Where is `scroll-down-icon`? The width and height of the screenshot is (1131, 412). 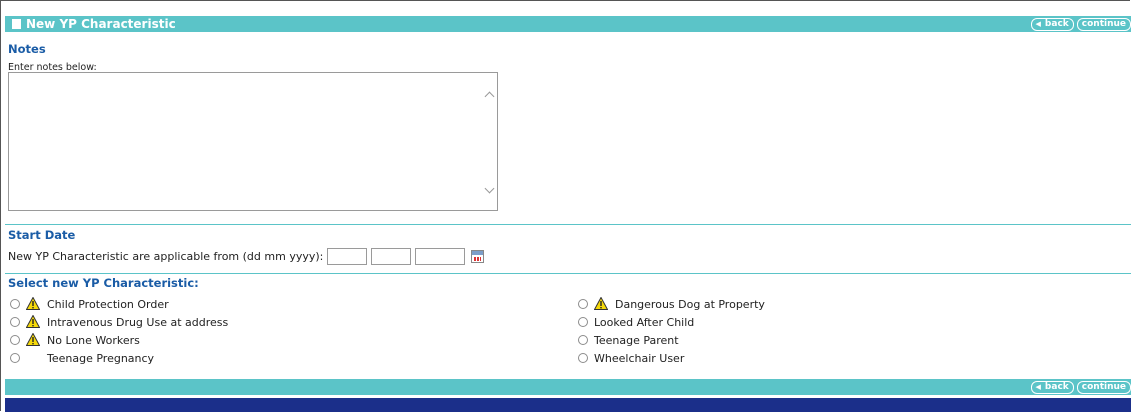 scroll-down-icon is located at coordinates (489, 188).